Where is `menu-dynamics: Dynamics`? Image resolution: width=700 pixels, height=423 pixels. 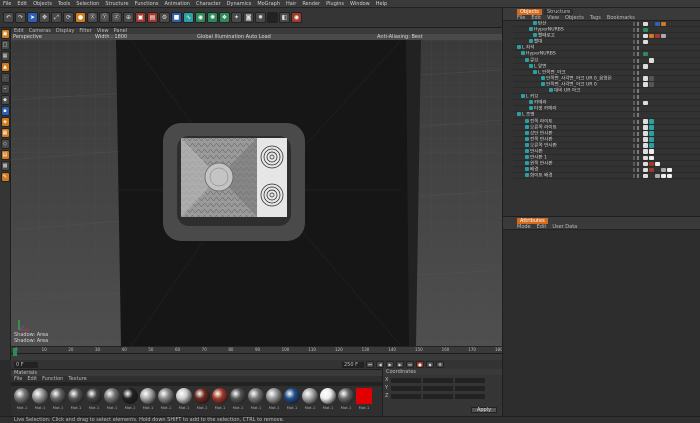
menu-dynamics: Dynamics is located at coordinates (239, 4).